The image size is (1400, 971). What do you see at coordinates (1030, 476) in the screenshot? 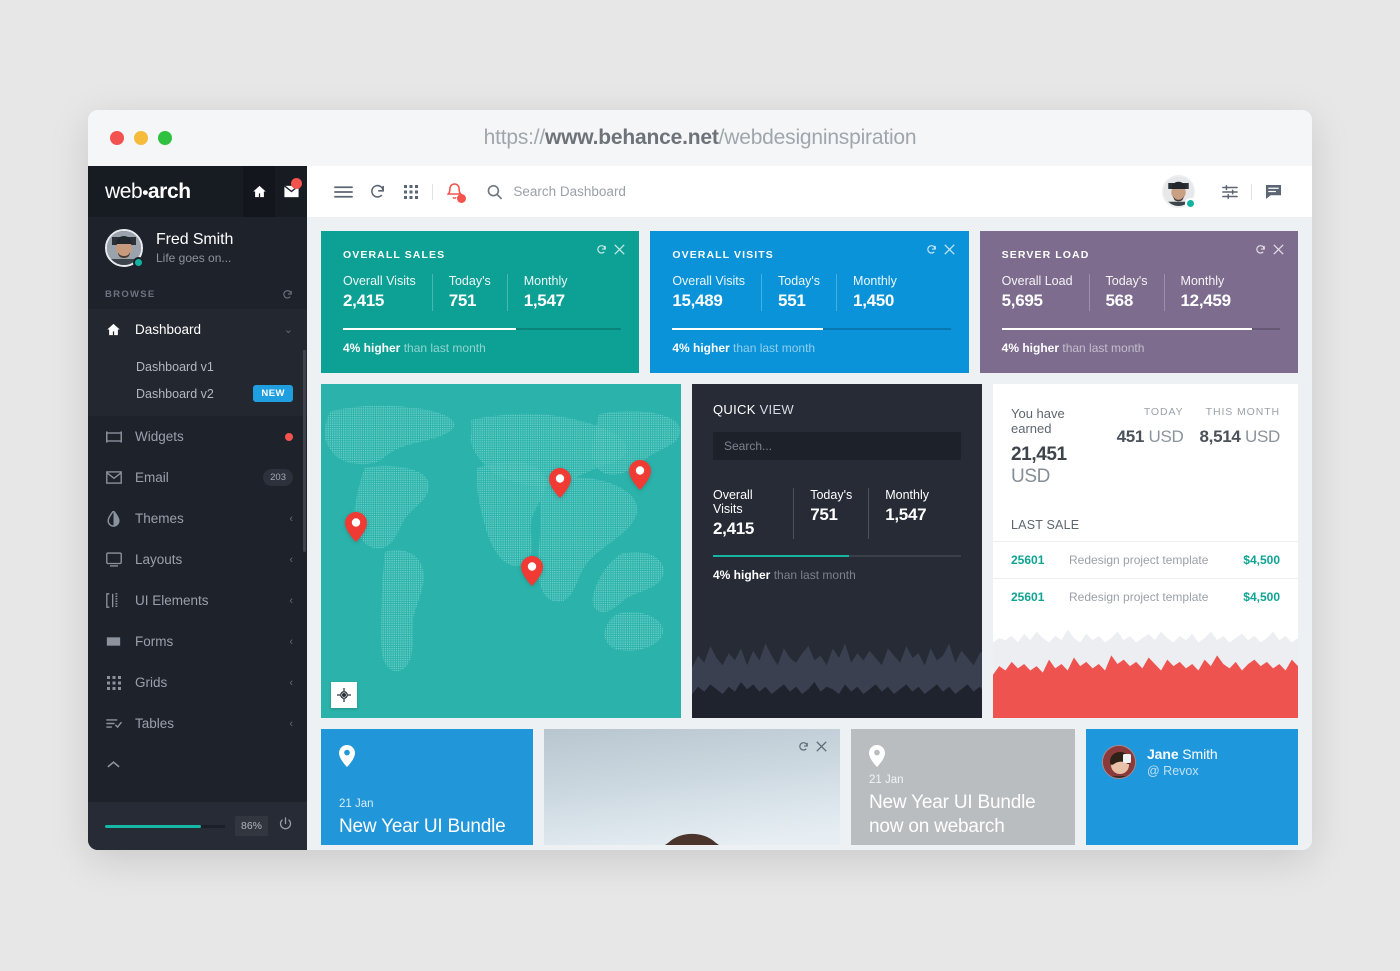
I see `earnings-amount-currency: USD` at bounding box center [1030, 476].